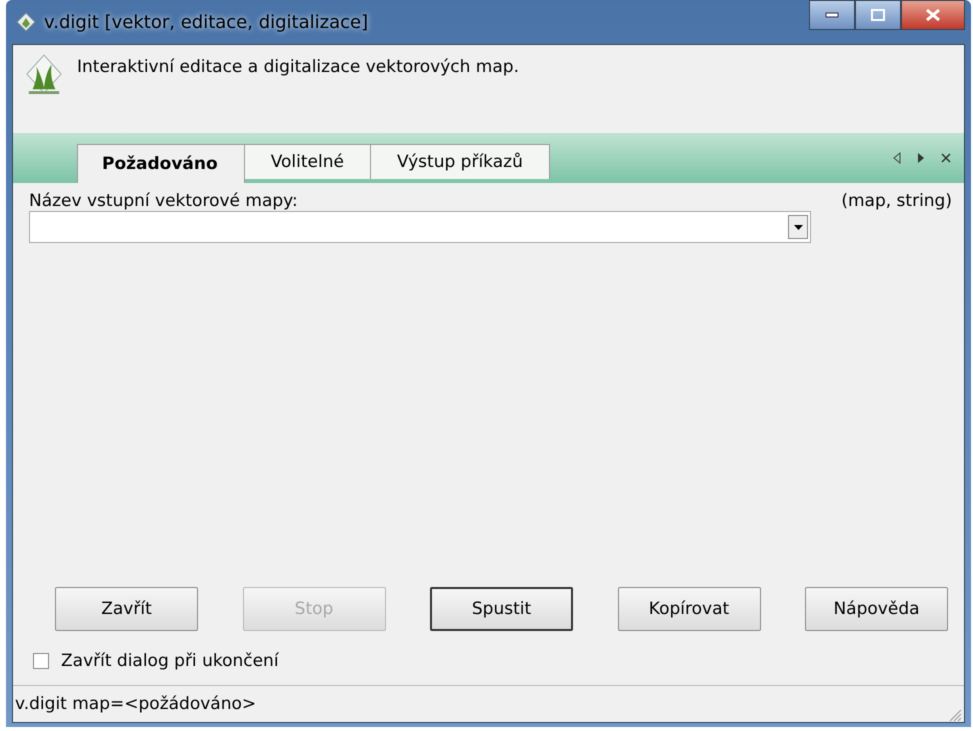 The width and height of the screenshot is (973, 731). What do you see at coordinates (161, 163) in the screenshot?
I see `tab: Požadováno` at bounding box center [161, 163].